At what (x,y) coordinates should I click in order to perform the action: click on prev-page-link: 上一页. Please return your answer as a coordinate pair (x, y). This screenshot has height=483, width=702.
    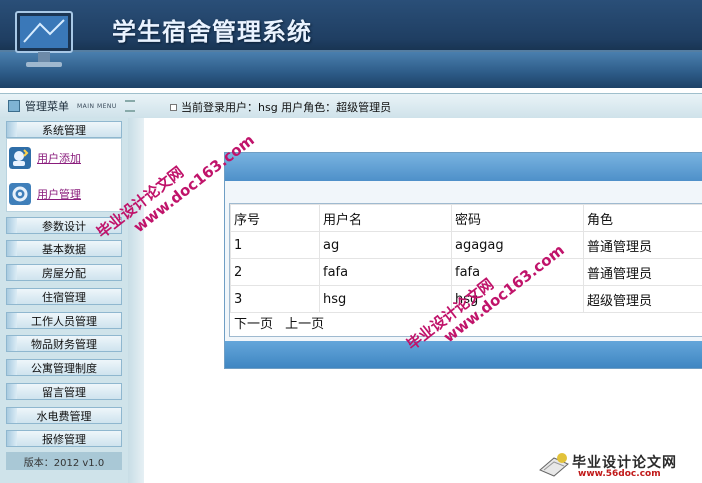
    Looking at the image, I should click on (304, 324).